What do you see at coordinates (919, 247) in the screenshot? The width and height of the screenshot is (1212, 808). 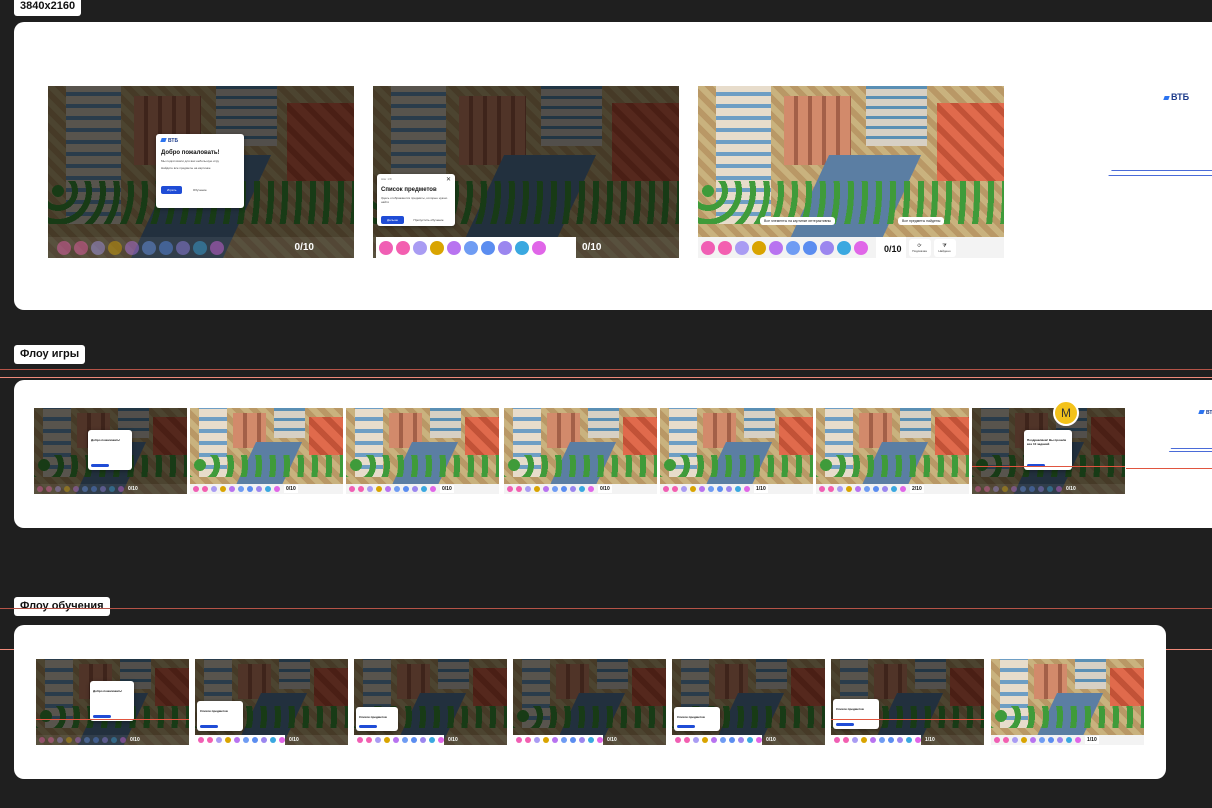 I see `hint-button: ⟳ Подсказка` at bounding box center [919, 247].